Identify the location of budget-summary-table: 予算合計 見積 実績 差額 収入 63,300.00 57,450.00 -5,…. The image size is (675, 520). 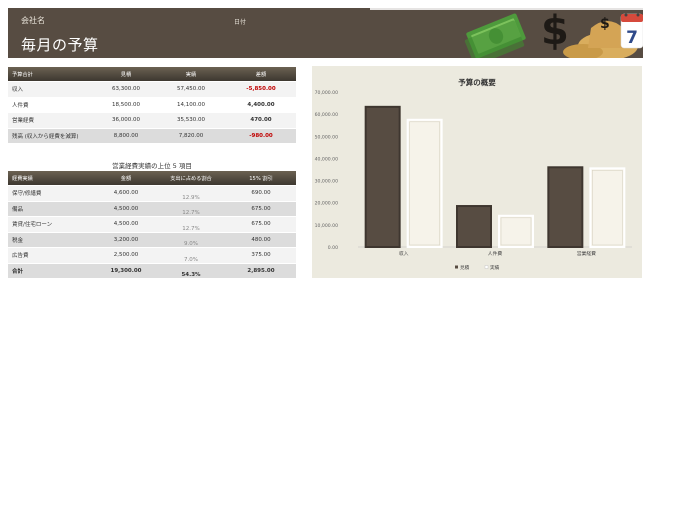
(152, 105).